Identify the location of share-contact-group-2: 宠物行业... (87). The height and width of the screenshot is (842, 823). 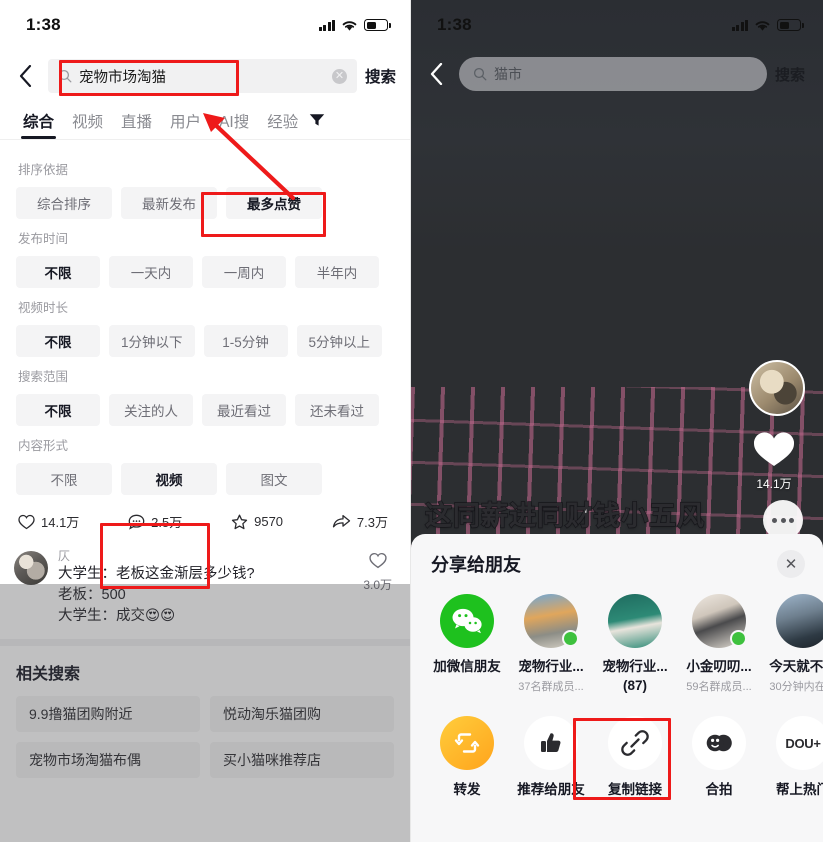
(635, 644).